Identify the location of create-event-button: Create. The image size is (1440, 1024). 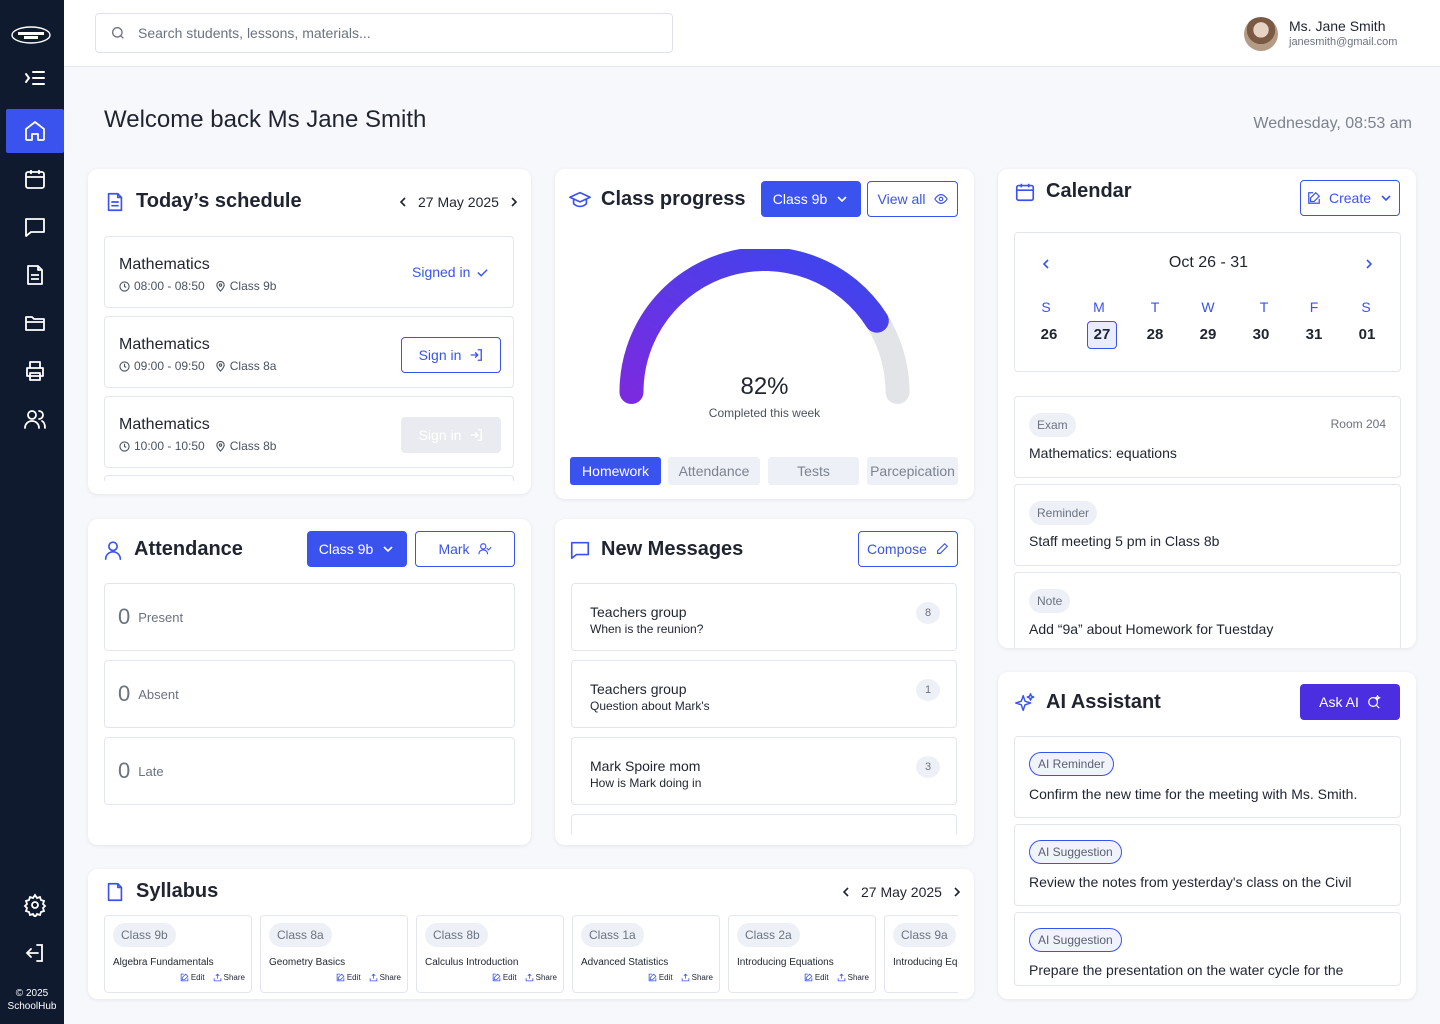
(1350, 198).